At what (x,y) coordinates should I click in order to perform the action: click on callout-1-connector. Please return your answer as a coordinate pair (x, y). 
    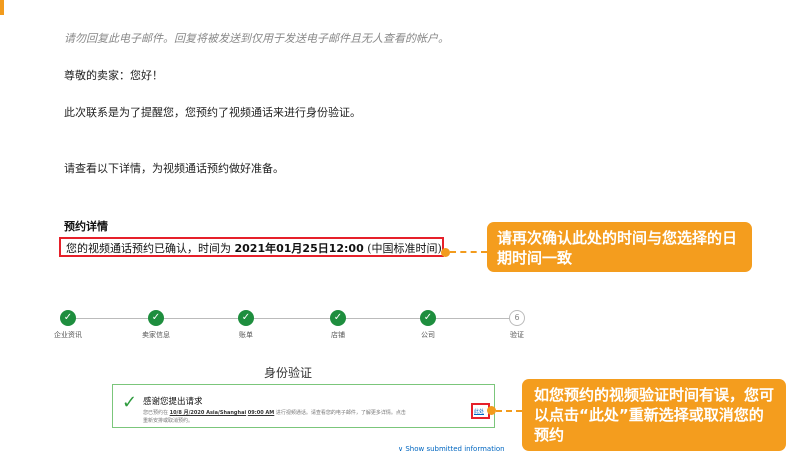
    Looking at the image, I should click on (468, 252).